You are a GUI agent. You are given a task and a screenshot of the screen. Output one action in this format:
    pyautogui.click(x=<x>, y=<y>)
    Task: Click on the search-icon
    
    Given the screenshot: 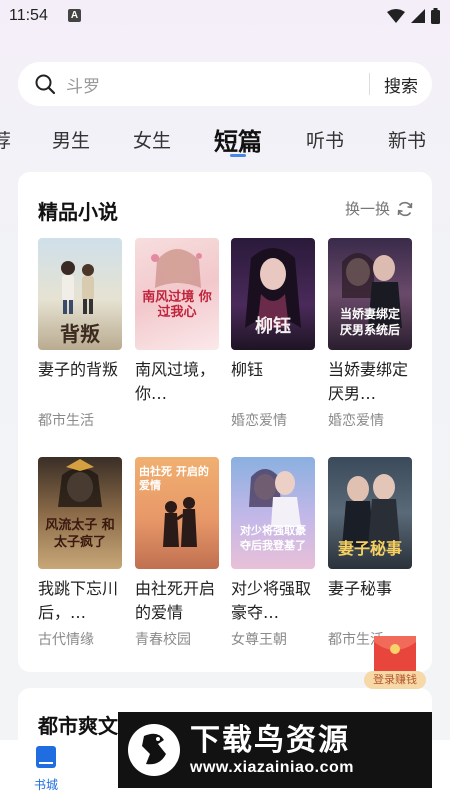 What is the action you would take?
    pyautogui.click(x=45, y=84)
    